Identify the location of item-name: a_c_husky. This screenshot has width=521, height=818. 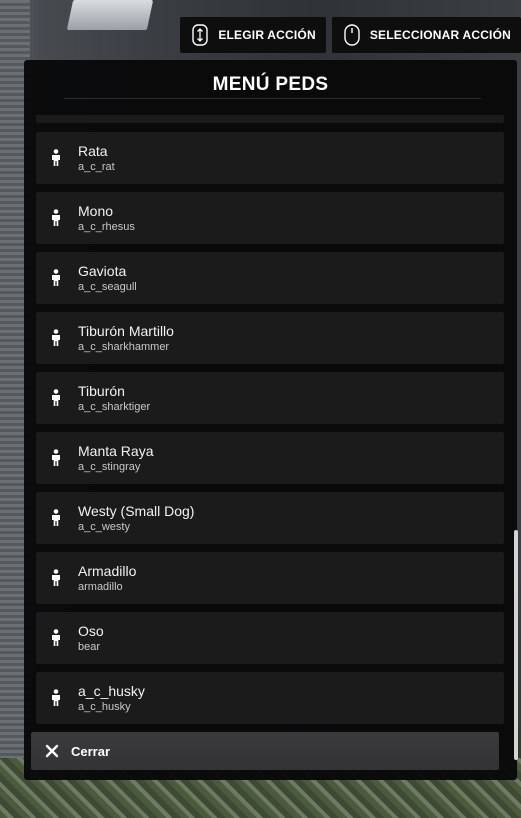
(111, 691).